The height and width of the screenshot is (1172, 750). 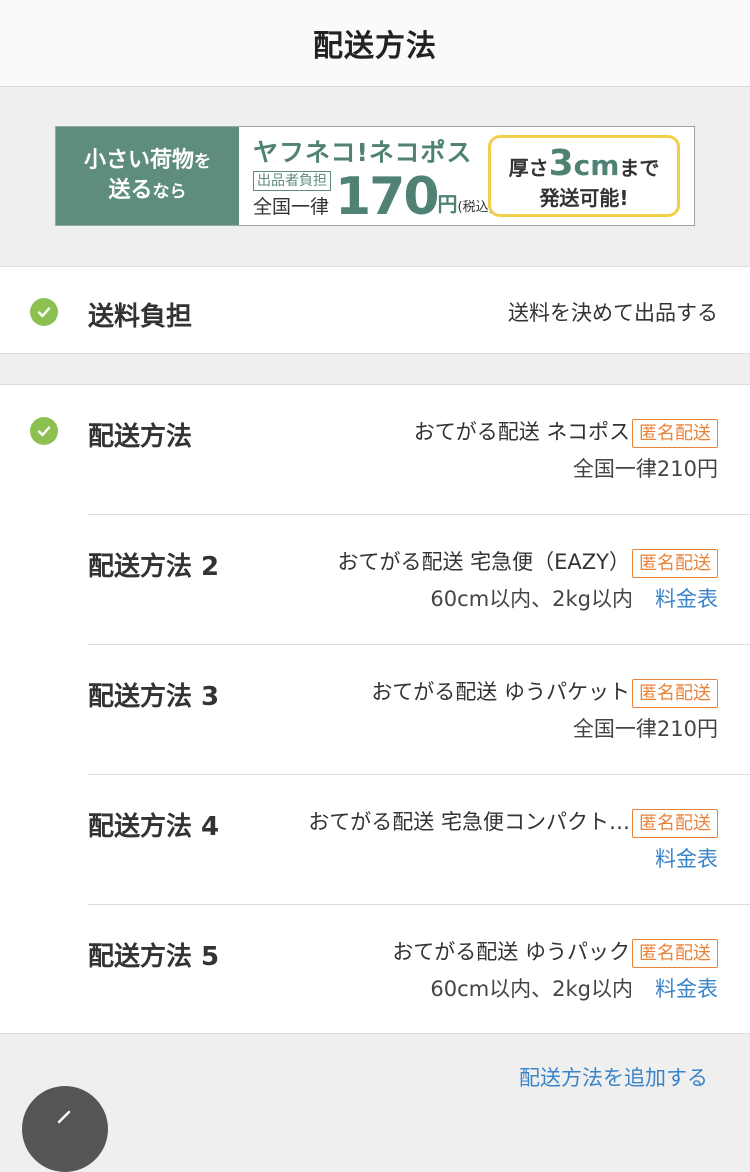 What do you see at coordinates (613, 313) in the screenshot?
I see `shipping-fee-value: 送料を決めて出品する` at bounding box center [613, 313].